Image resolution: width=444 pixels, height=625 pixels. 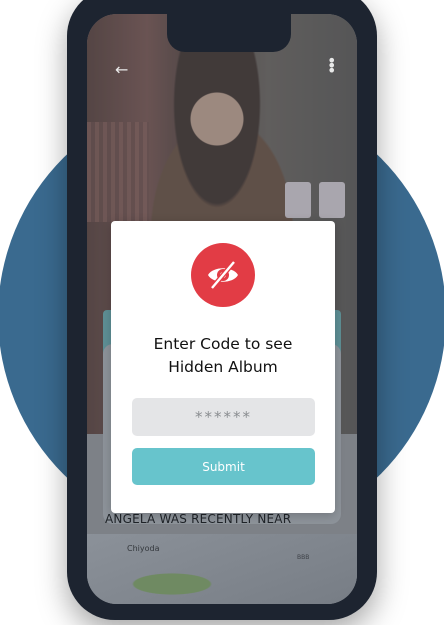 I want to click on phone-notch, so click(x=229, y=33).